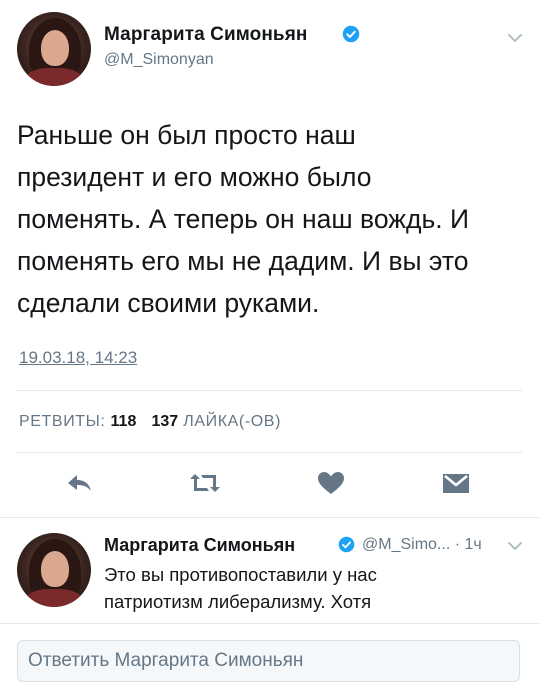  Describe the element at coordinates (164, 421) in the screenshot. I see `likes-count: 137` at that location.